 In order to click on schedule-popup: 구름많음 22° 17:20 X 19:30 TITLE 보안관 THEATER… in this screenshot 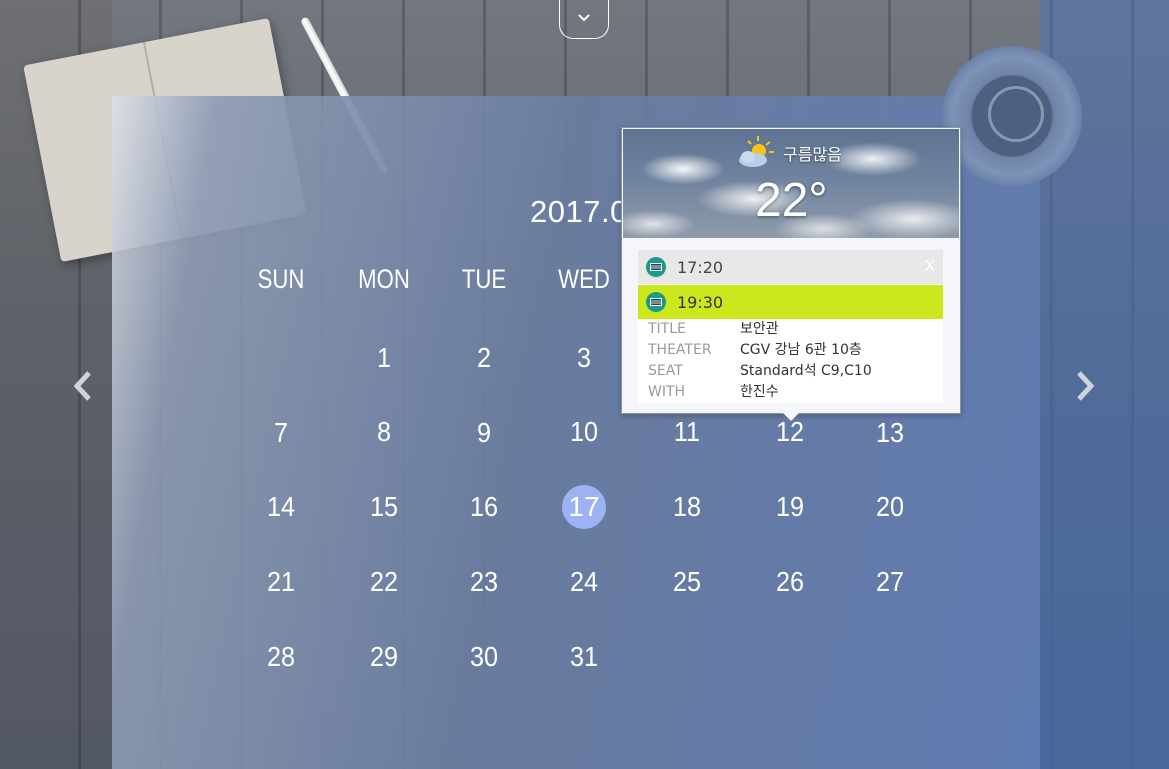, I will do `click(791, 270)`.